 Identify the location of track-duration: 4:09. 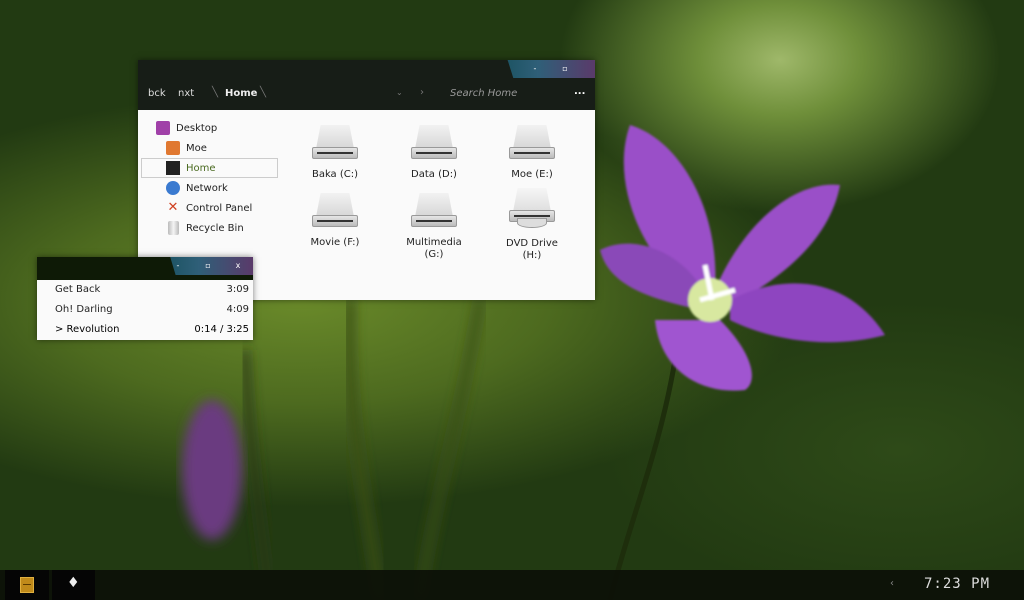
(237, 309).